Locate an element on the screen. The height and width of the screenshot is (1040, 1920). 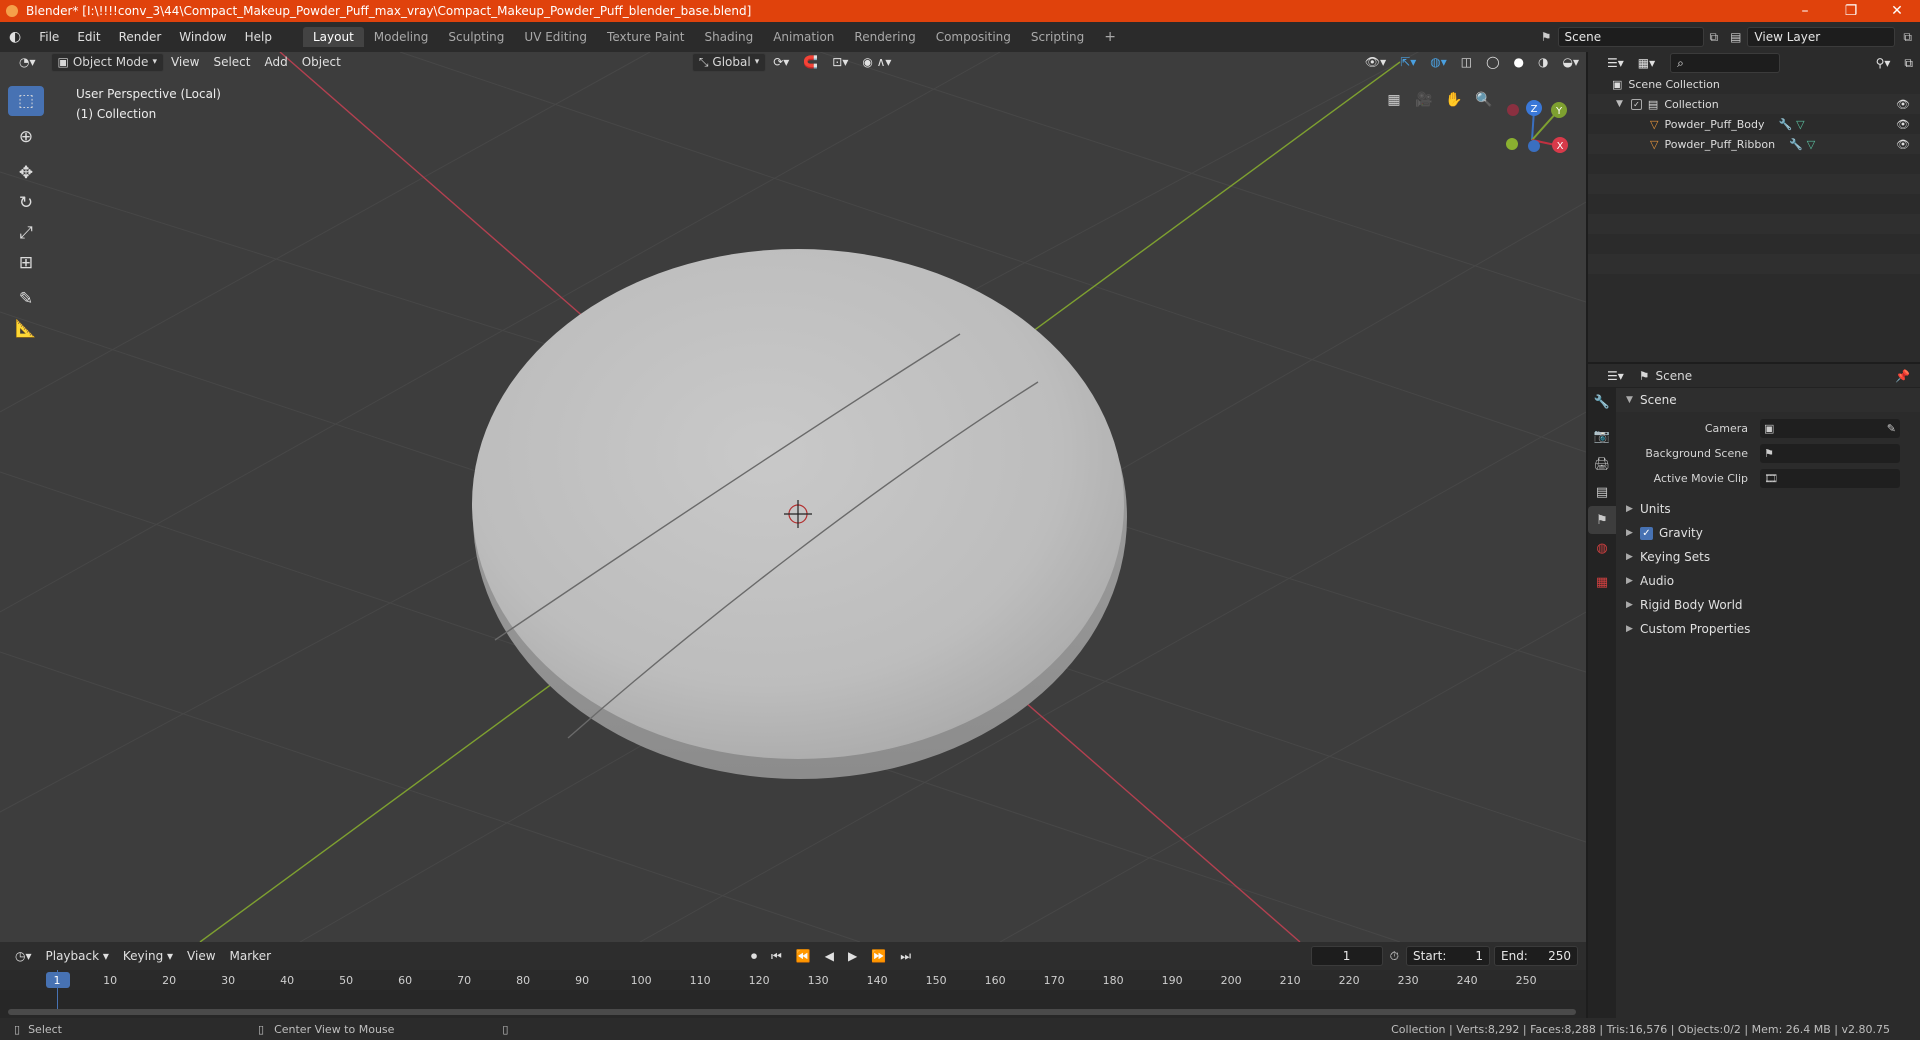
orientation-selector: ⤡ Global ▾ is located at coordinates (729, 62).